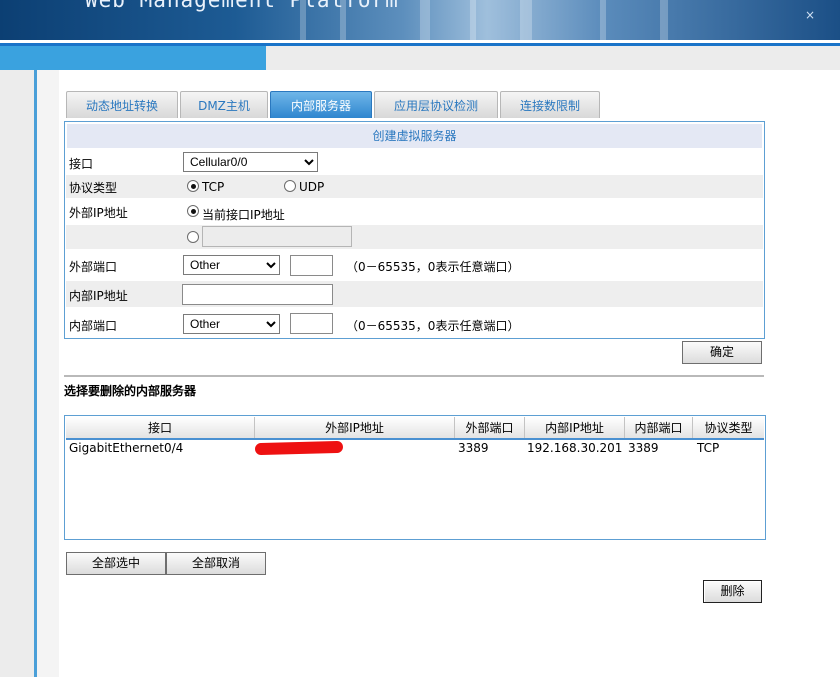 This screenshot has height=677, width=840. I want to click on external-port-hint: （0－65535，0表示任意端口）, so click(433, 267).